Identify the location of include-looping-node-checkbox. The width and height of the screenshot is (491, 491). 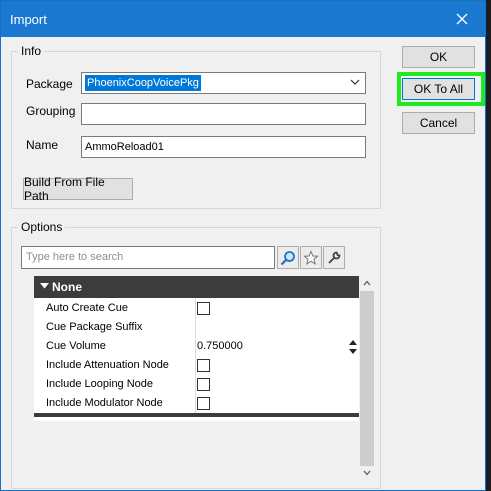
(203, 384).